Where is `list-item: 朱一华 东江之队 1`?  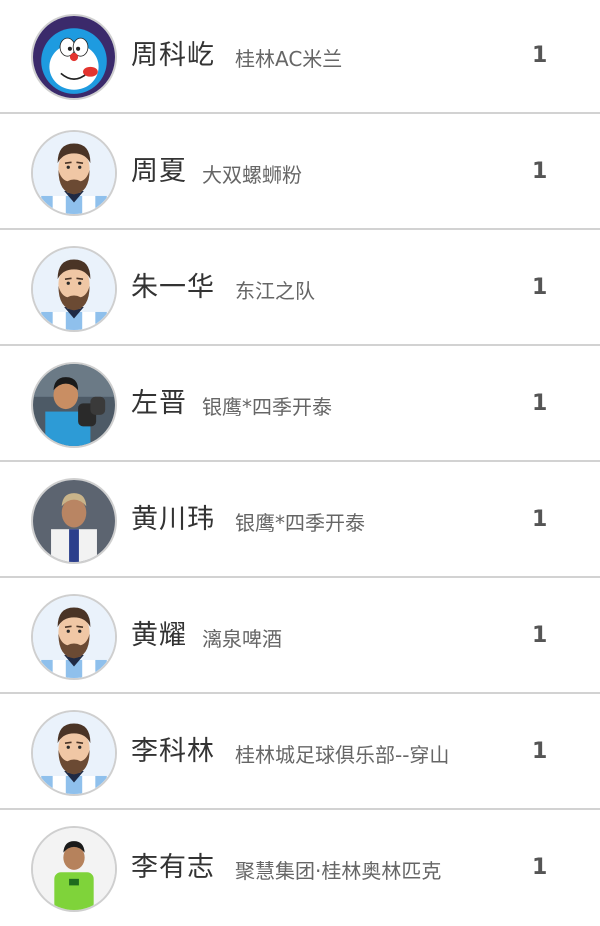
list-item: 朱一华 东江之队 1 is located at coordinates (300, 289).